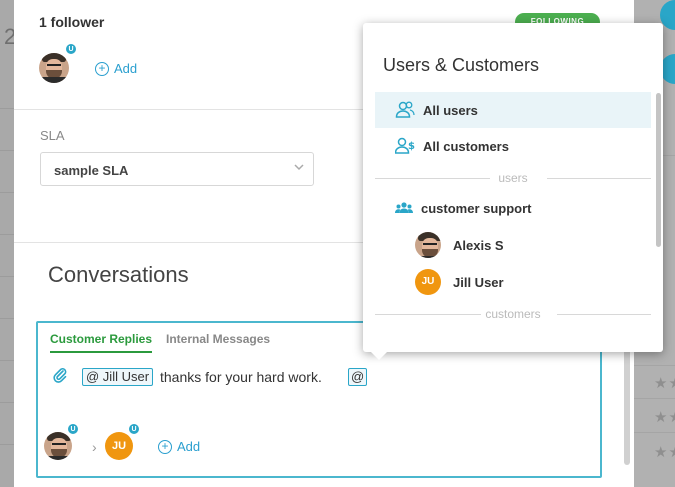  Describe the element at coordinates (466, 146) in the screenshot. I see `dropdown-item-label: All customers` at that location.